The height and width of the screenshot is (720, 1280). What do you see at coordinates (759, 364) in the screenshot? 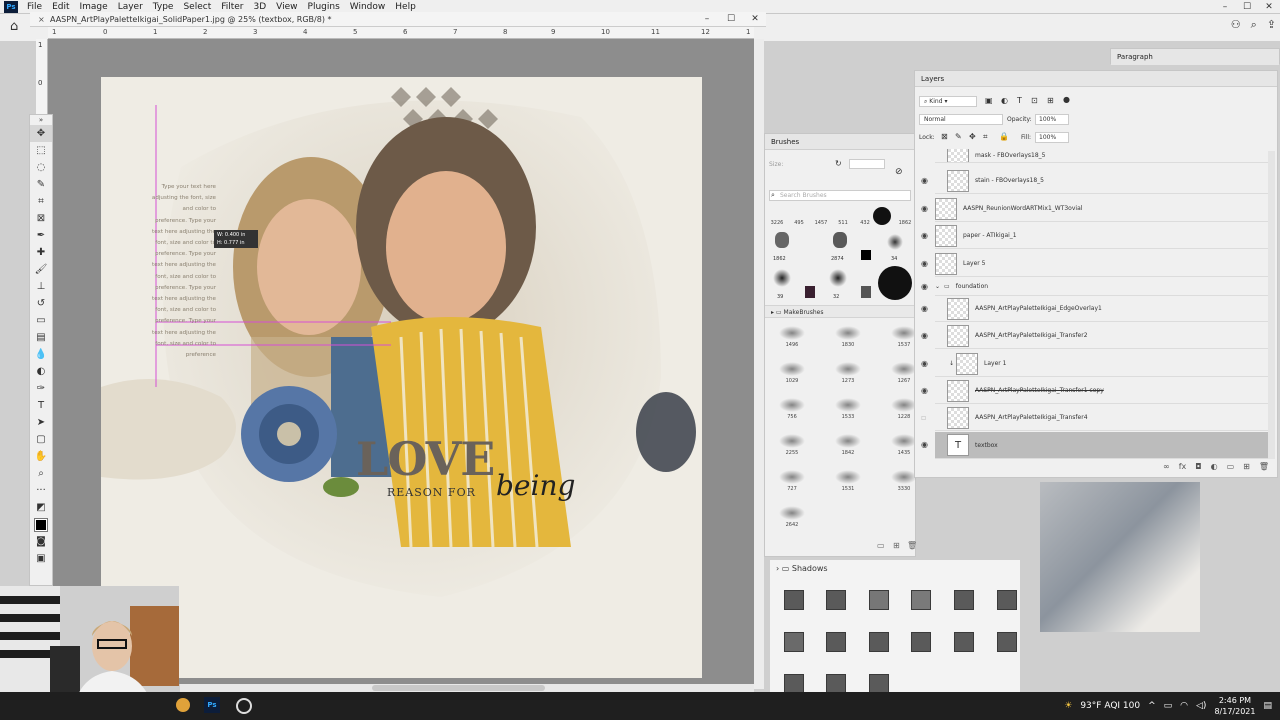
I see `vertical-scrollbar` at bounding box center [759, 364].